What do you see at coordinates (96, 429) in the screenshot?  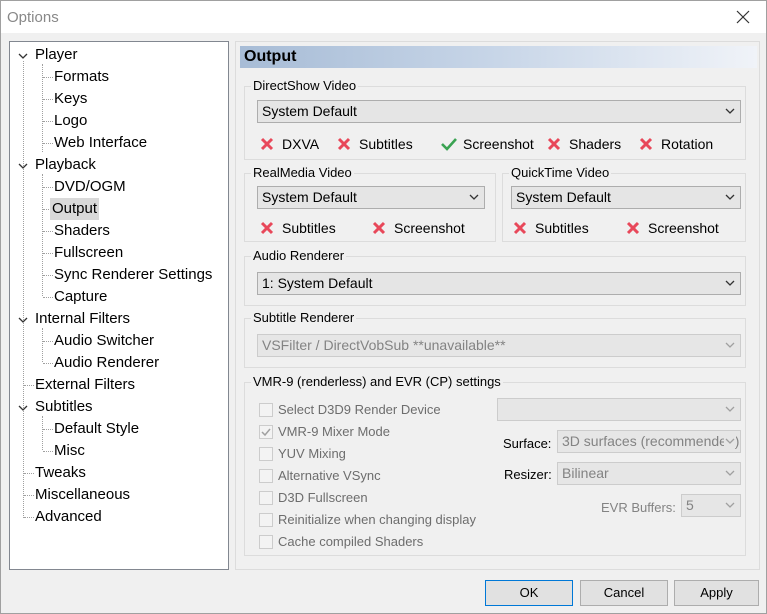 I see `tree-item-default-style: Default Style` at bounding box center [96, 429].